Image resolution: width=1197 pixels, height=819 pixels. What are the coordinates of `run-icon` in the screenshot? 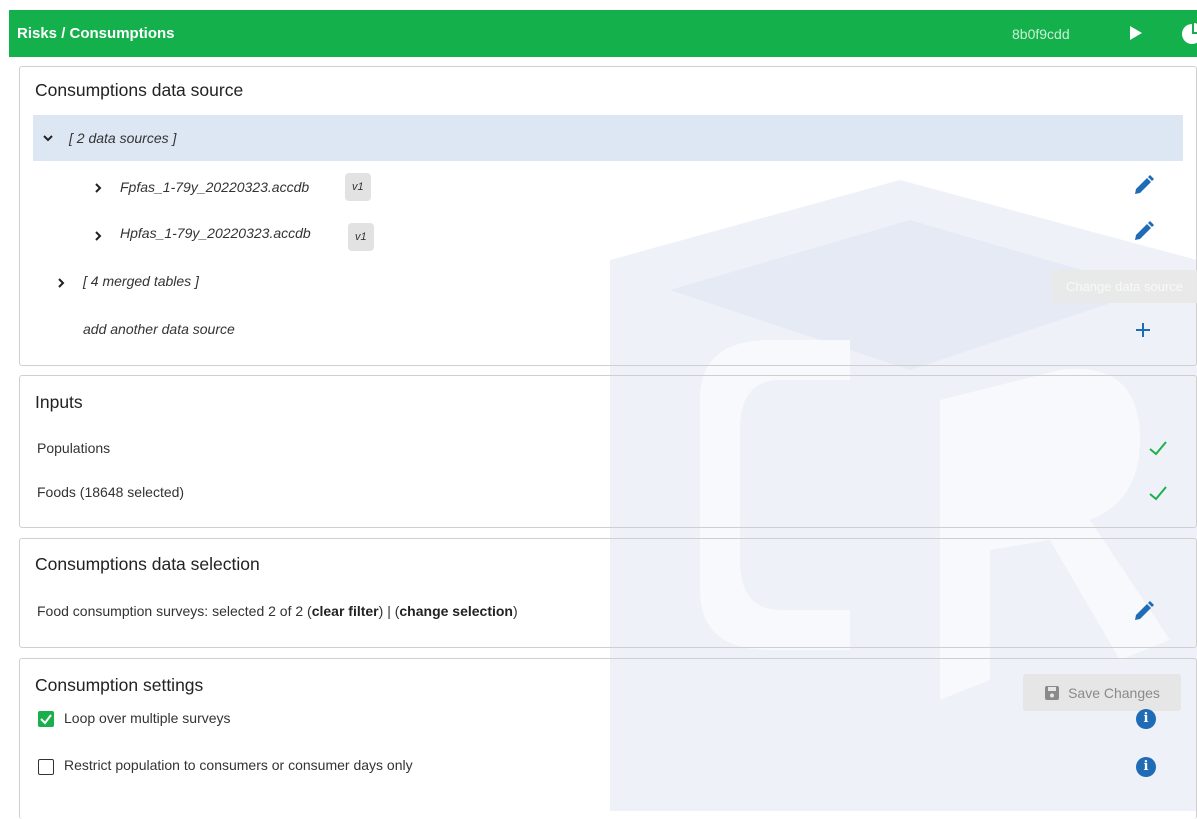 It's located at (1136, 33).